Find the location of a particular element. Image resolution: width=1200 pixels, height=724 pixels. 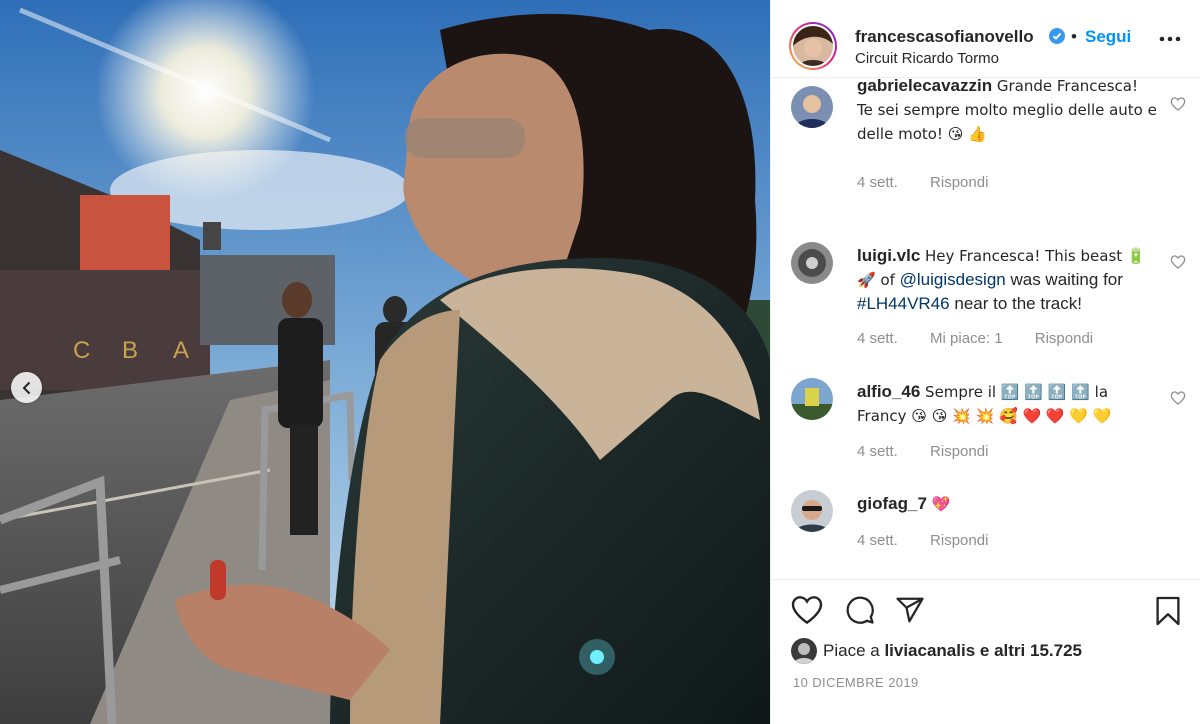

follow-button: Segui is located at coordinates (1108, 37).